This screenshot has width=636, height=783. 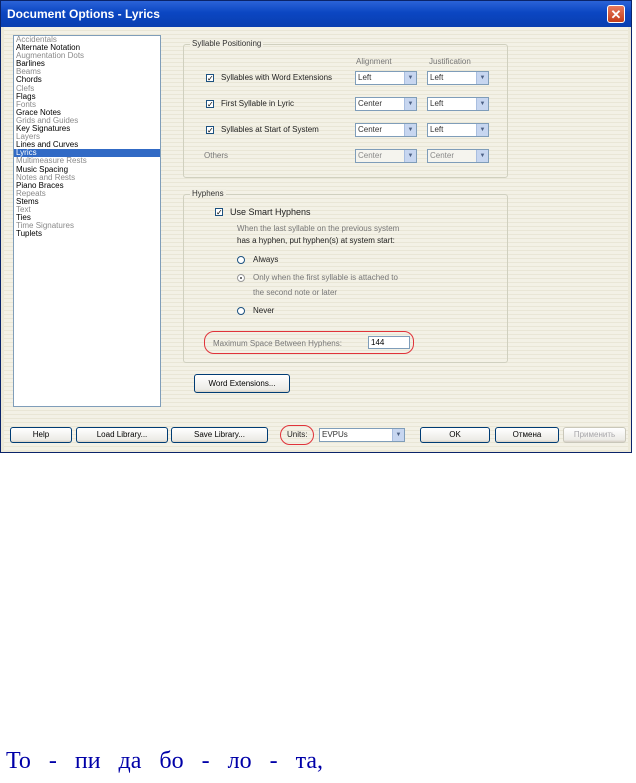 What do you see at coordinates (335, 434) in the screenshot?
I see `units-select-value: EVPUs` at bounding box center [335, 434].